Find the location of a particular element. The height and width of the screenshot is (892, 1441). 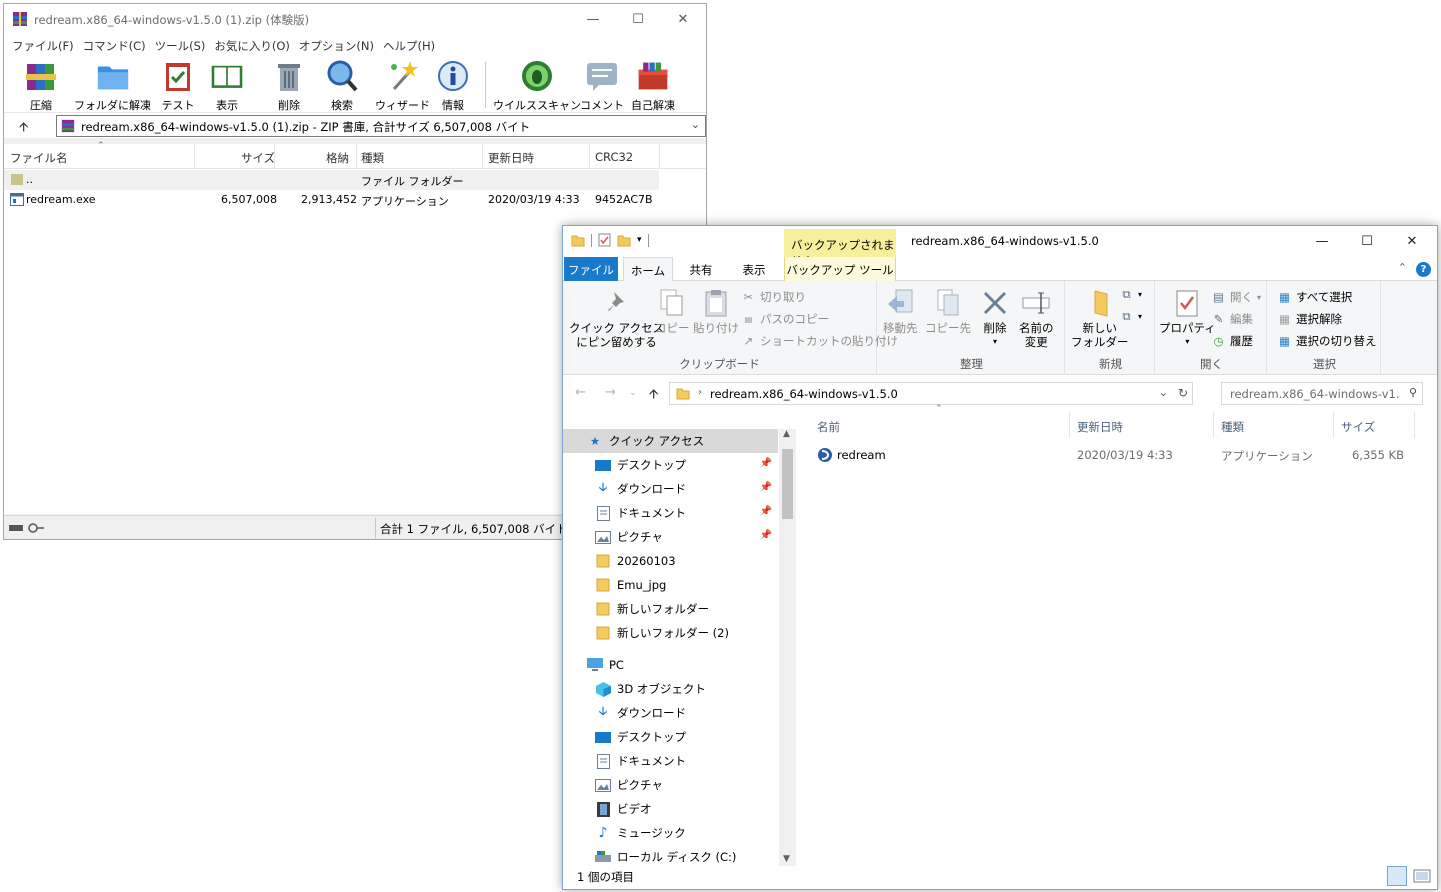

nav-folder: Emu_jpg is located at coordinates (670, 585).